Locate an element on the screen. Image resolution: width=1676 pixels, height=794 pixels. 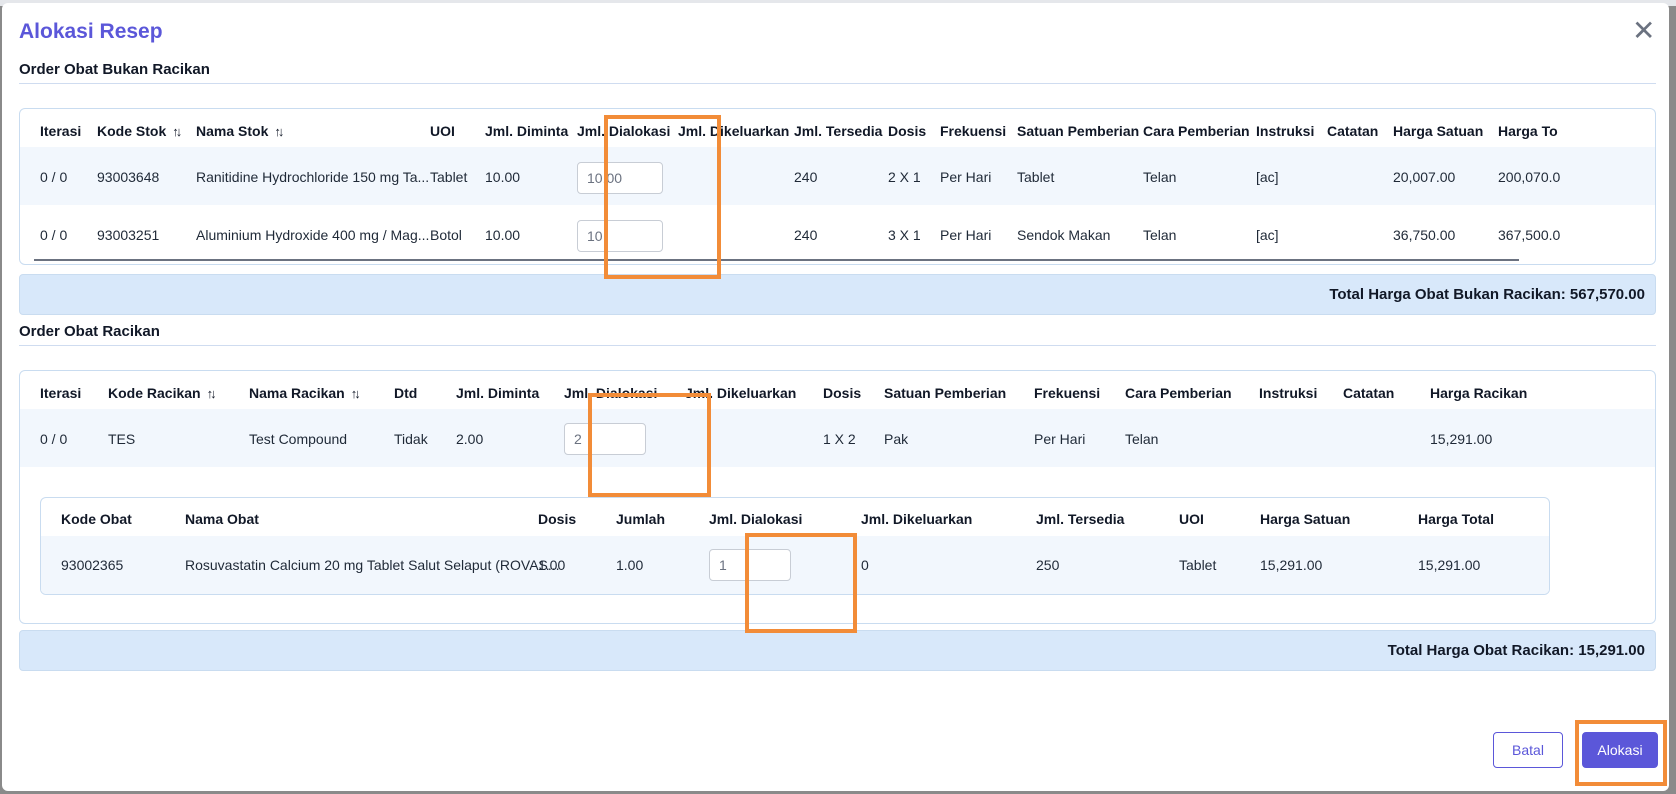
header-kode-stok: Kode Stok ↑↓ is located at coordinates (139, 131).